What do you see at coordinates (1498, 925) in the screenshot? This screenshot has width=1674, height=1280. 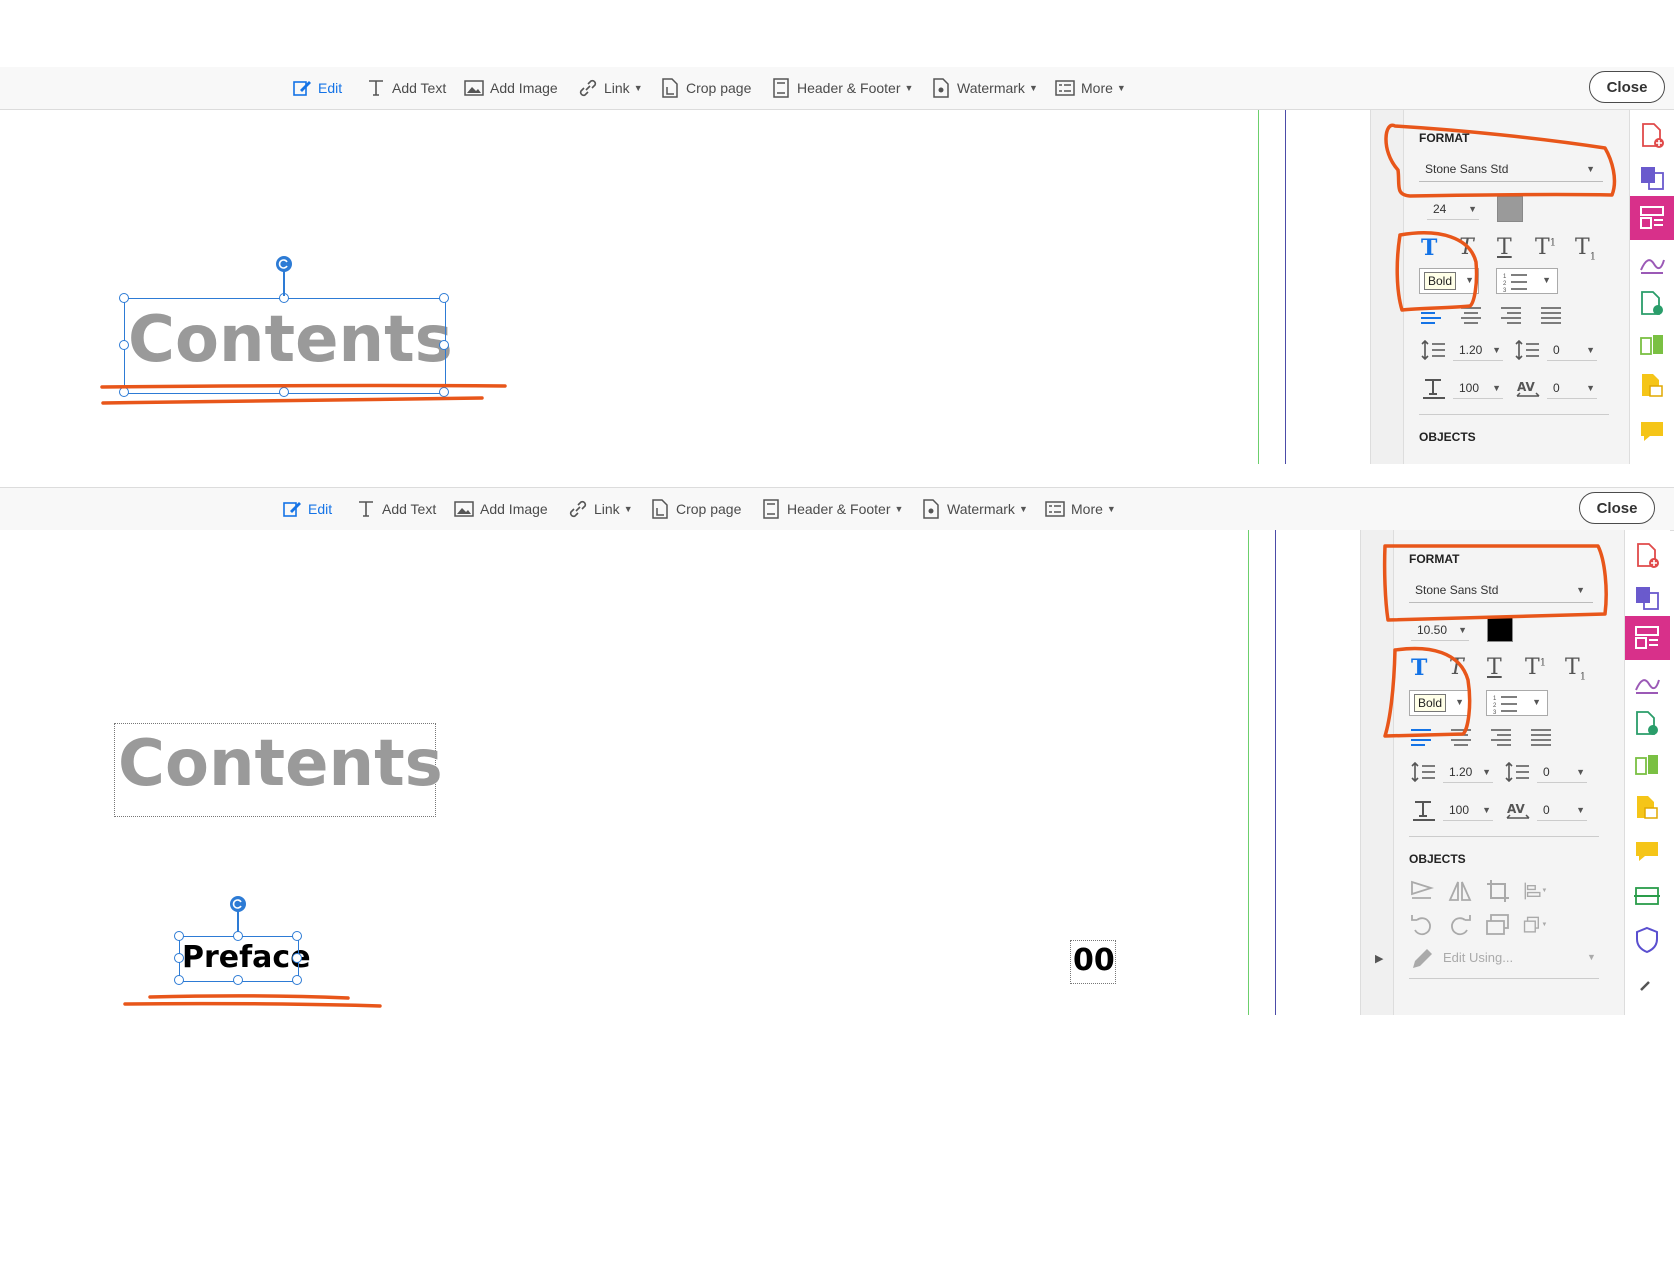 I see `replace-image-icon` at bounding box center [1498, 925].